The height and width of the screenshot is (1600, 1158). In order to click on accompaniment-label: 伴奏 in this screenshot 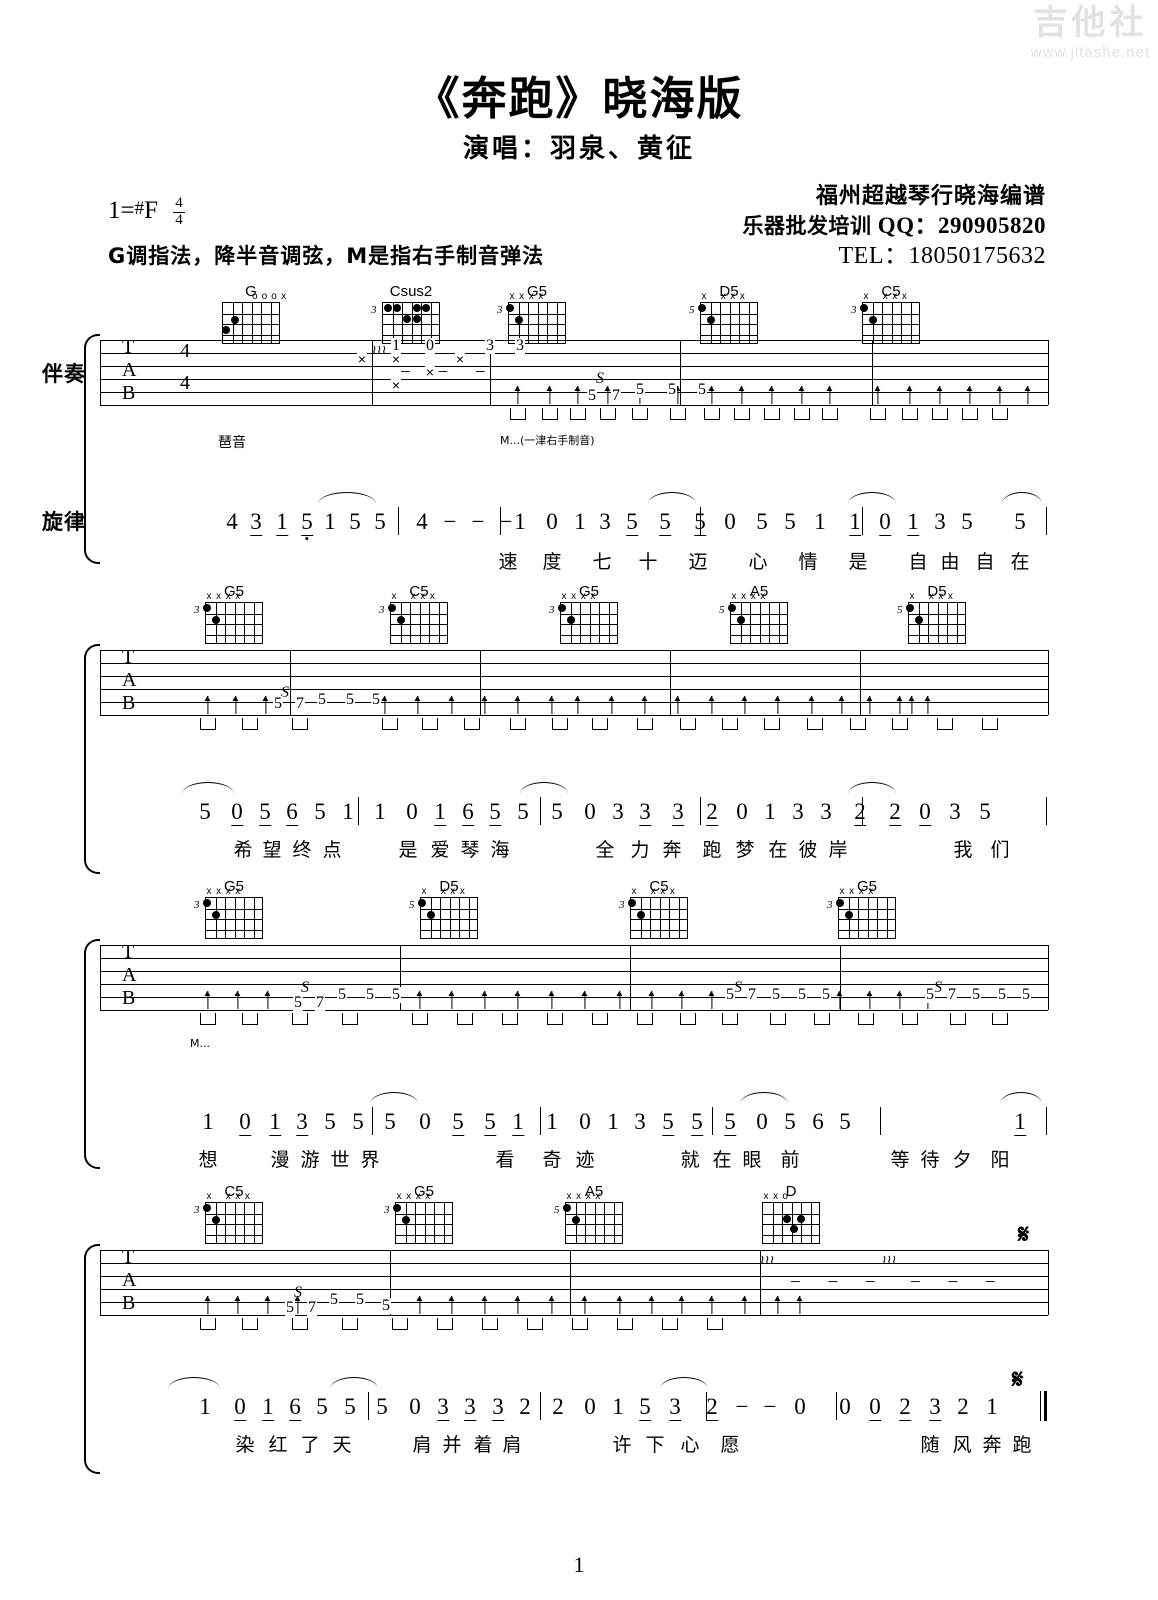, I will do `click(64, 374)`.